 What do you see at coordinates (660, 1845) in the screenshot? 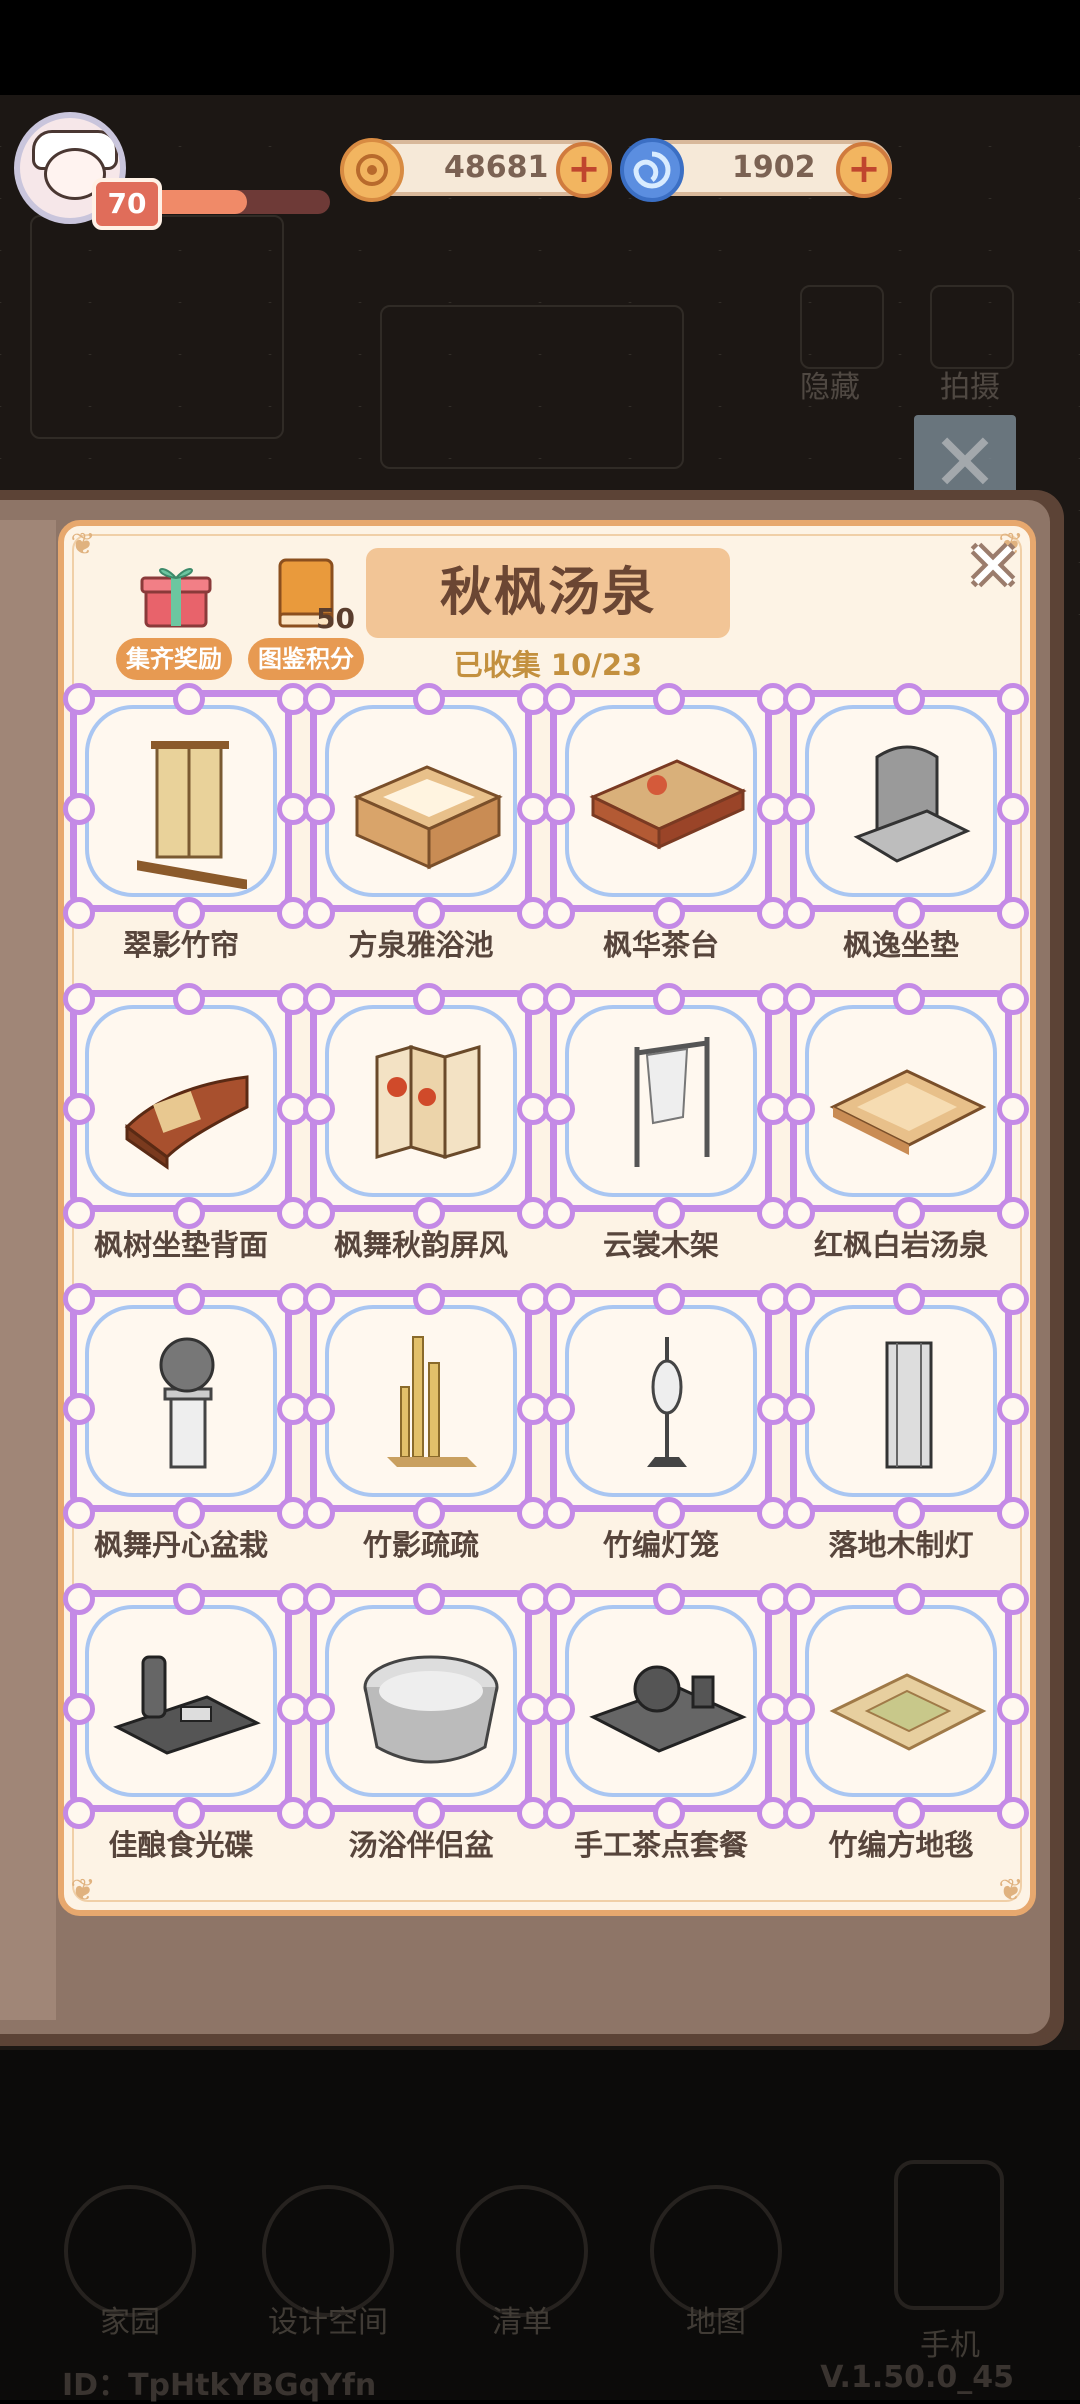
I see `item-name: 手工茶点套餐` at bounding box center [660, 1845].